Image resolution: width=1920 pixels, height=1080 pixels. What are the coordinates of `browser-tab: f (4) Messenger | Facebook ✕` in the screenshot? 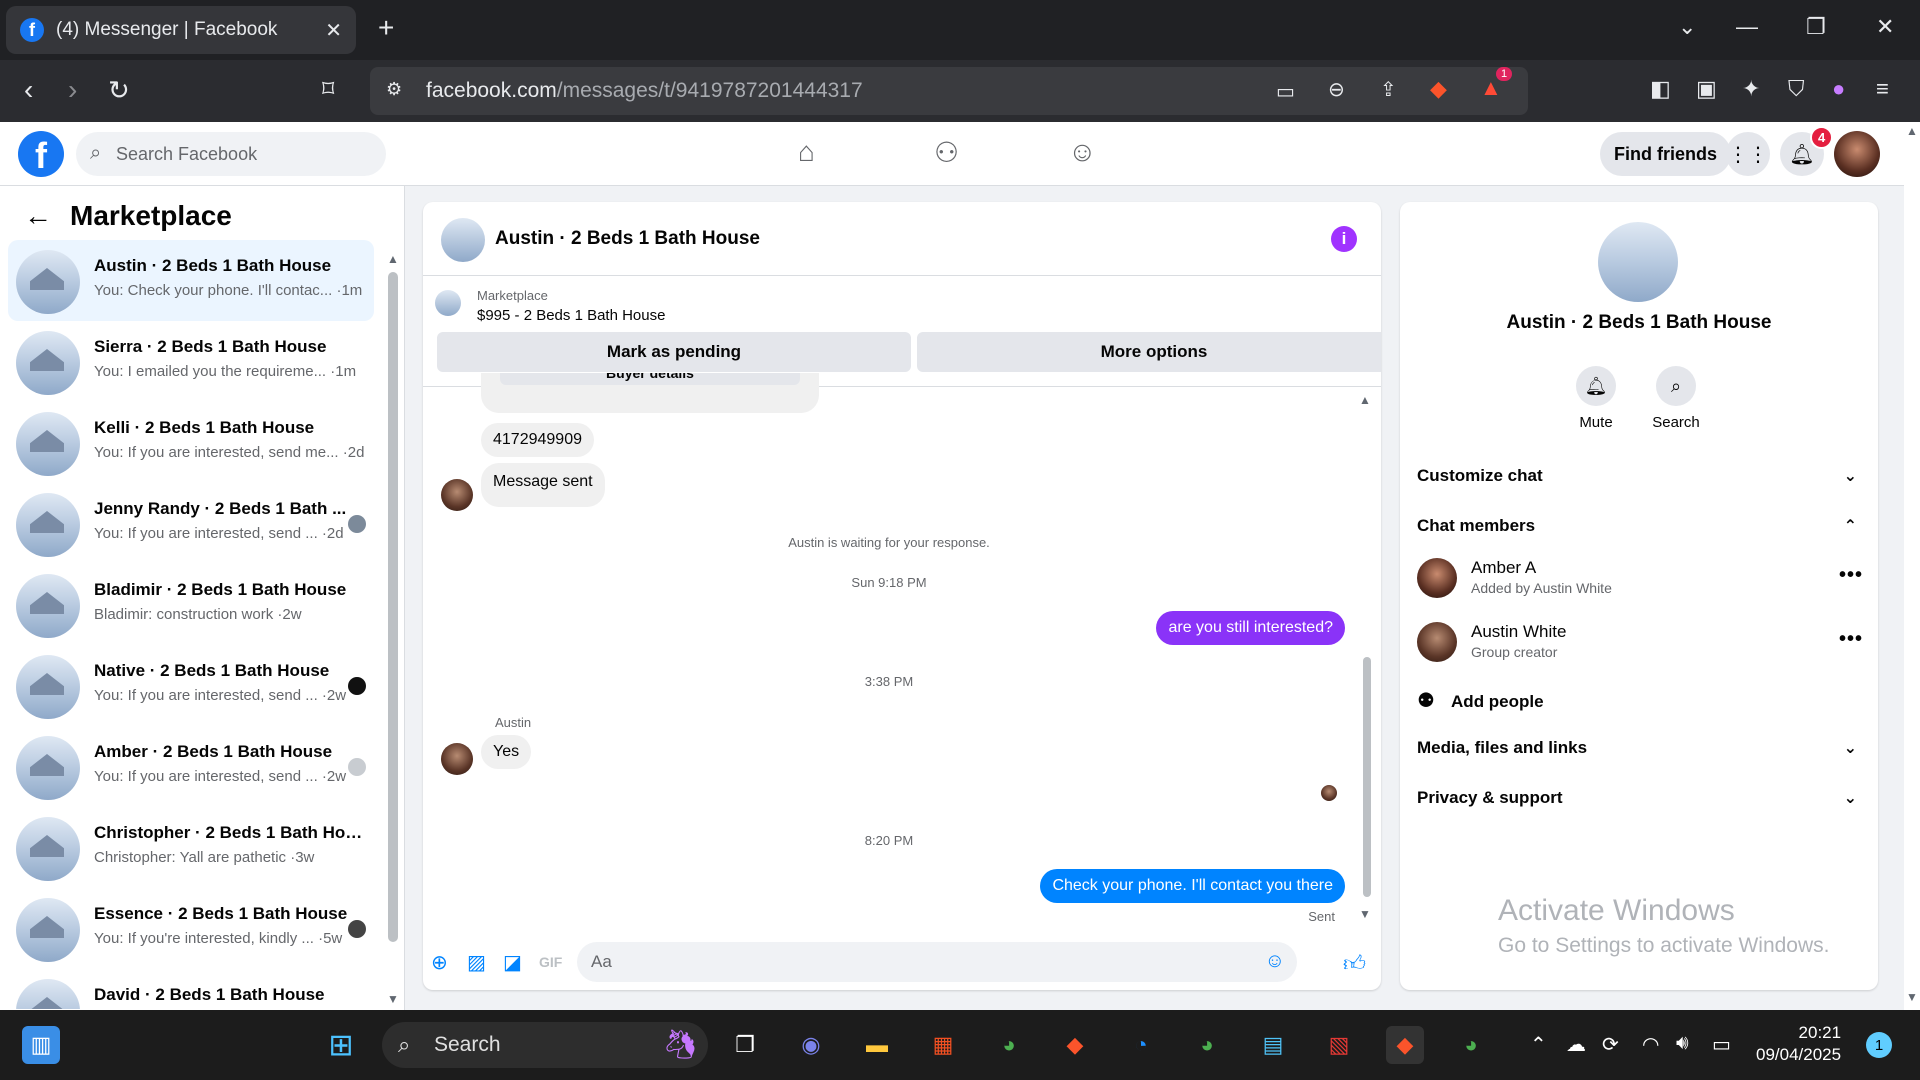 It's located at (181, 30).